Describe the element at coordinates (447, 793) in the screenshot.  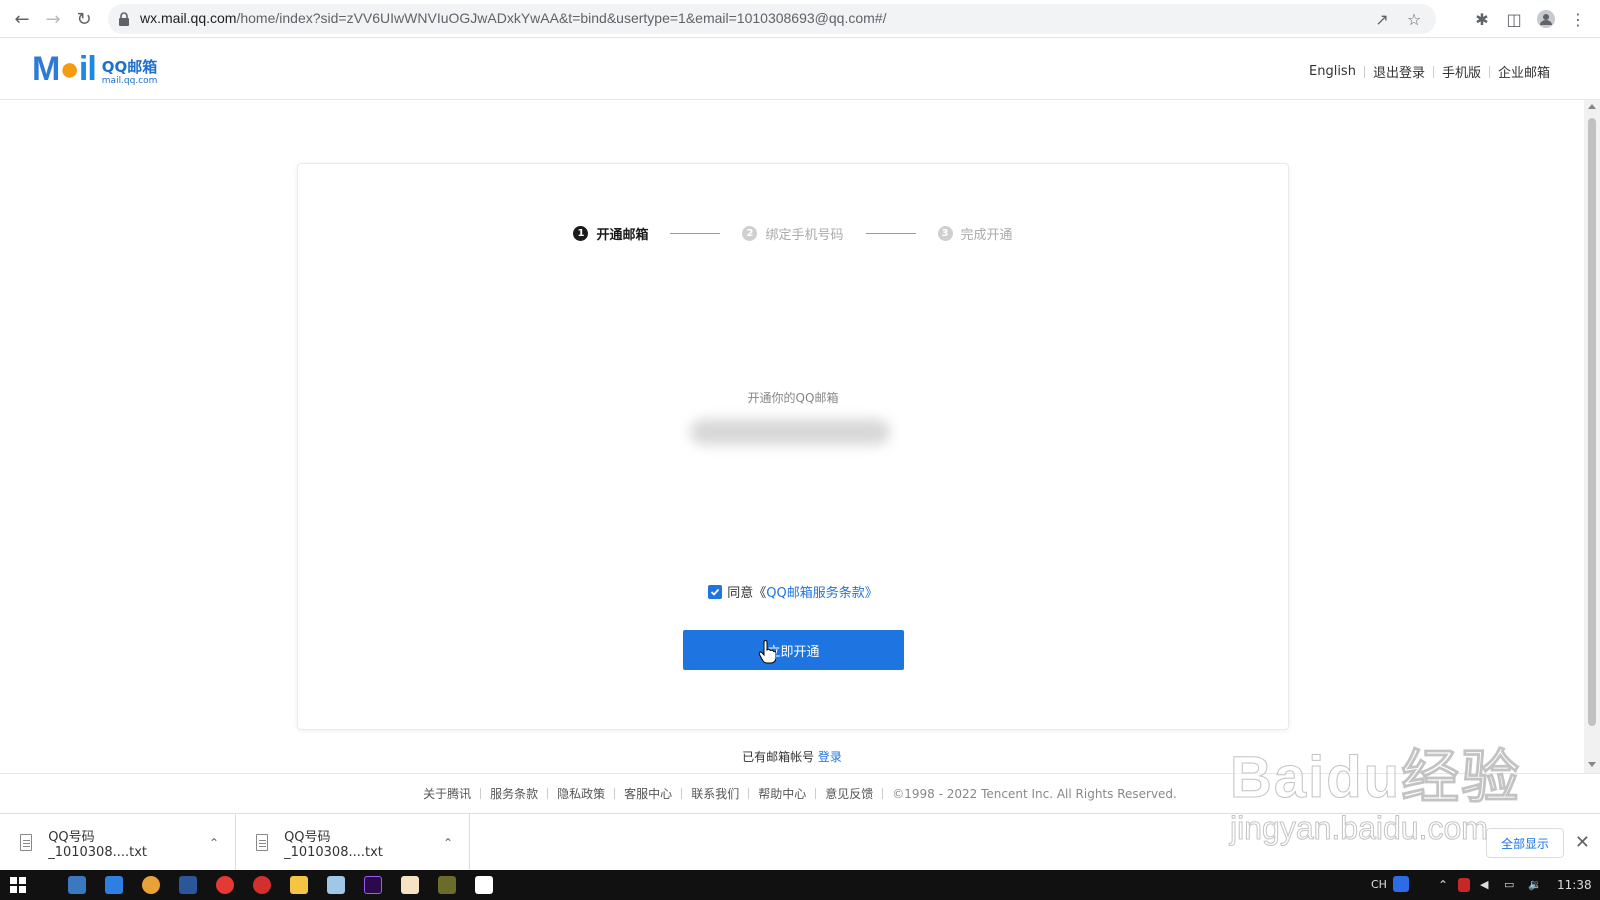
I see `footer-link-about: 关于腾讯` at that location.